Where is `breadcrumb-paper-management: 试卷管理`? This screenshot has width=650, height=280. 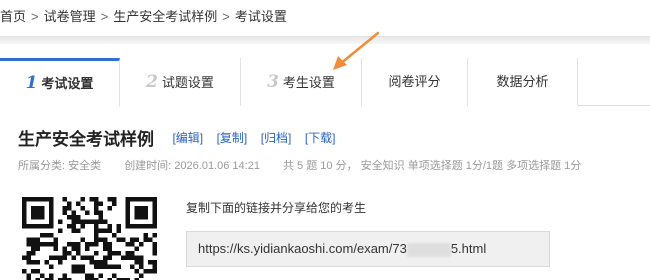
breadcrumb-paper-management: 试卷管理 is located at coordinates (70, 17).